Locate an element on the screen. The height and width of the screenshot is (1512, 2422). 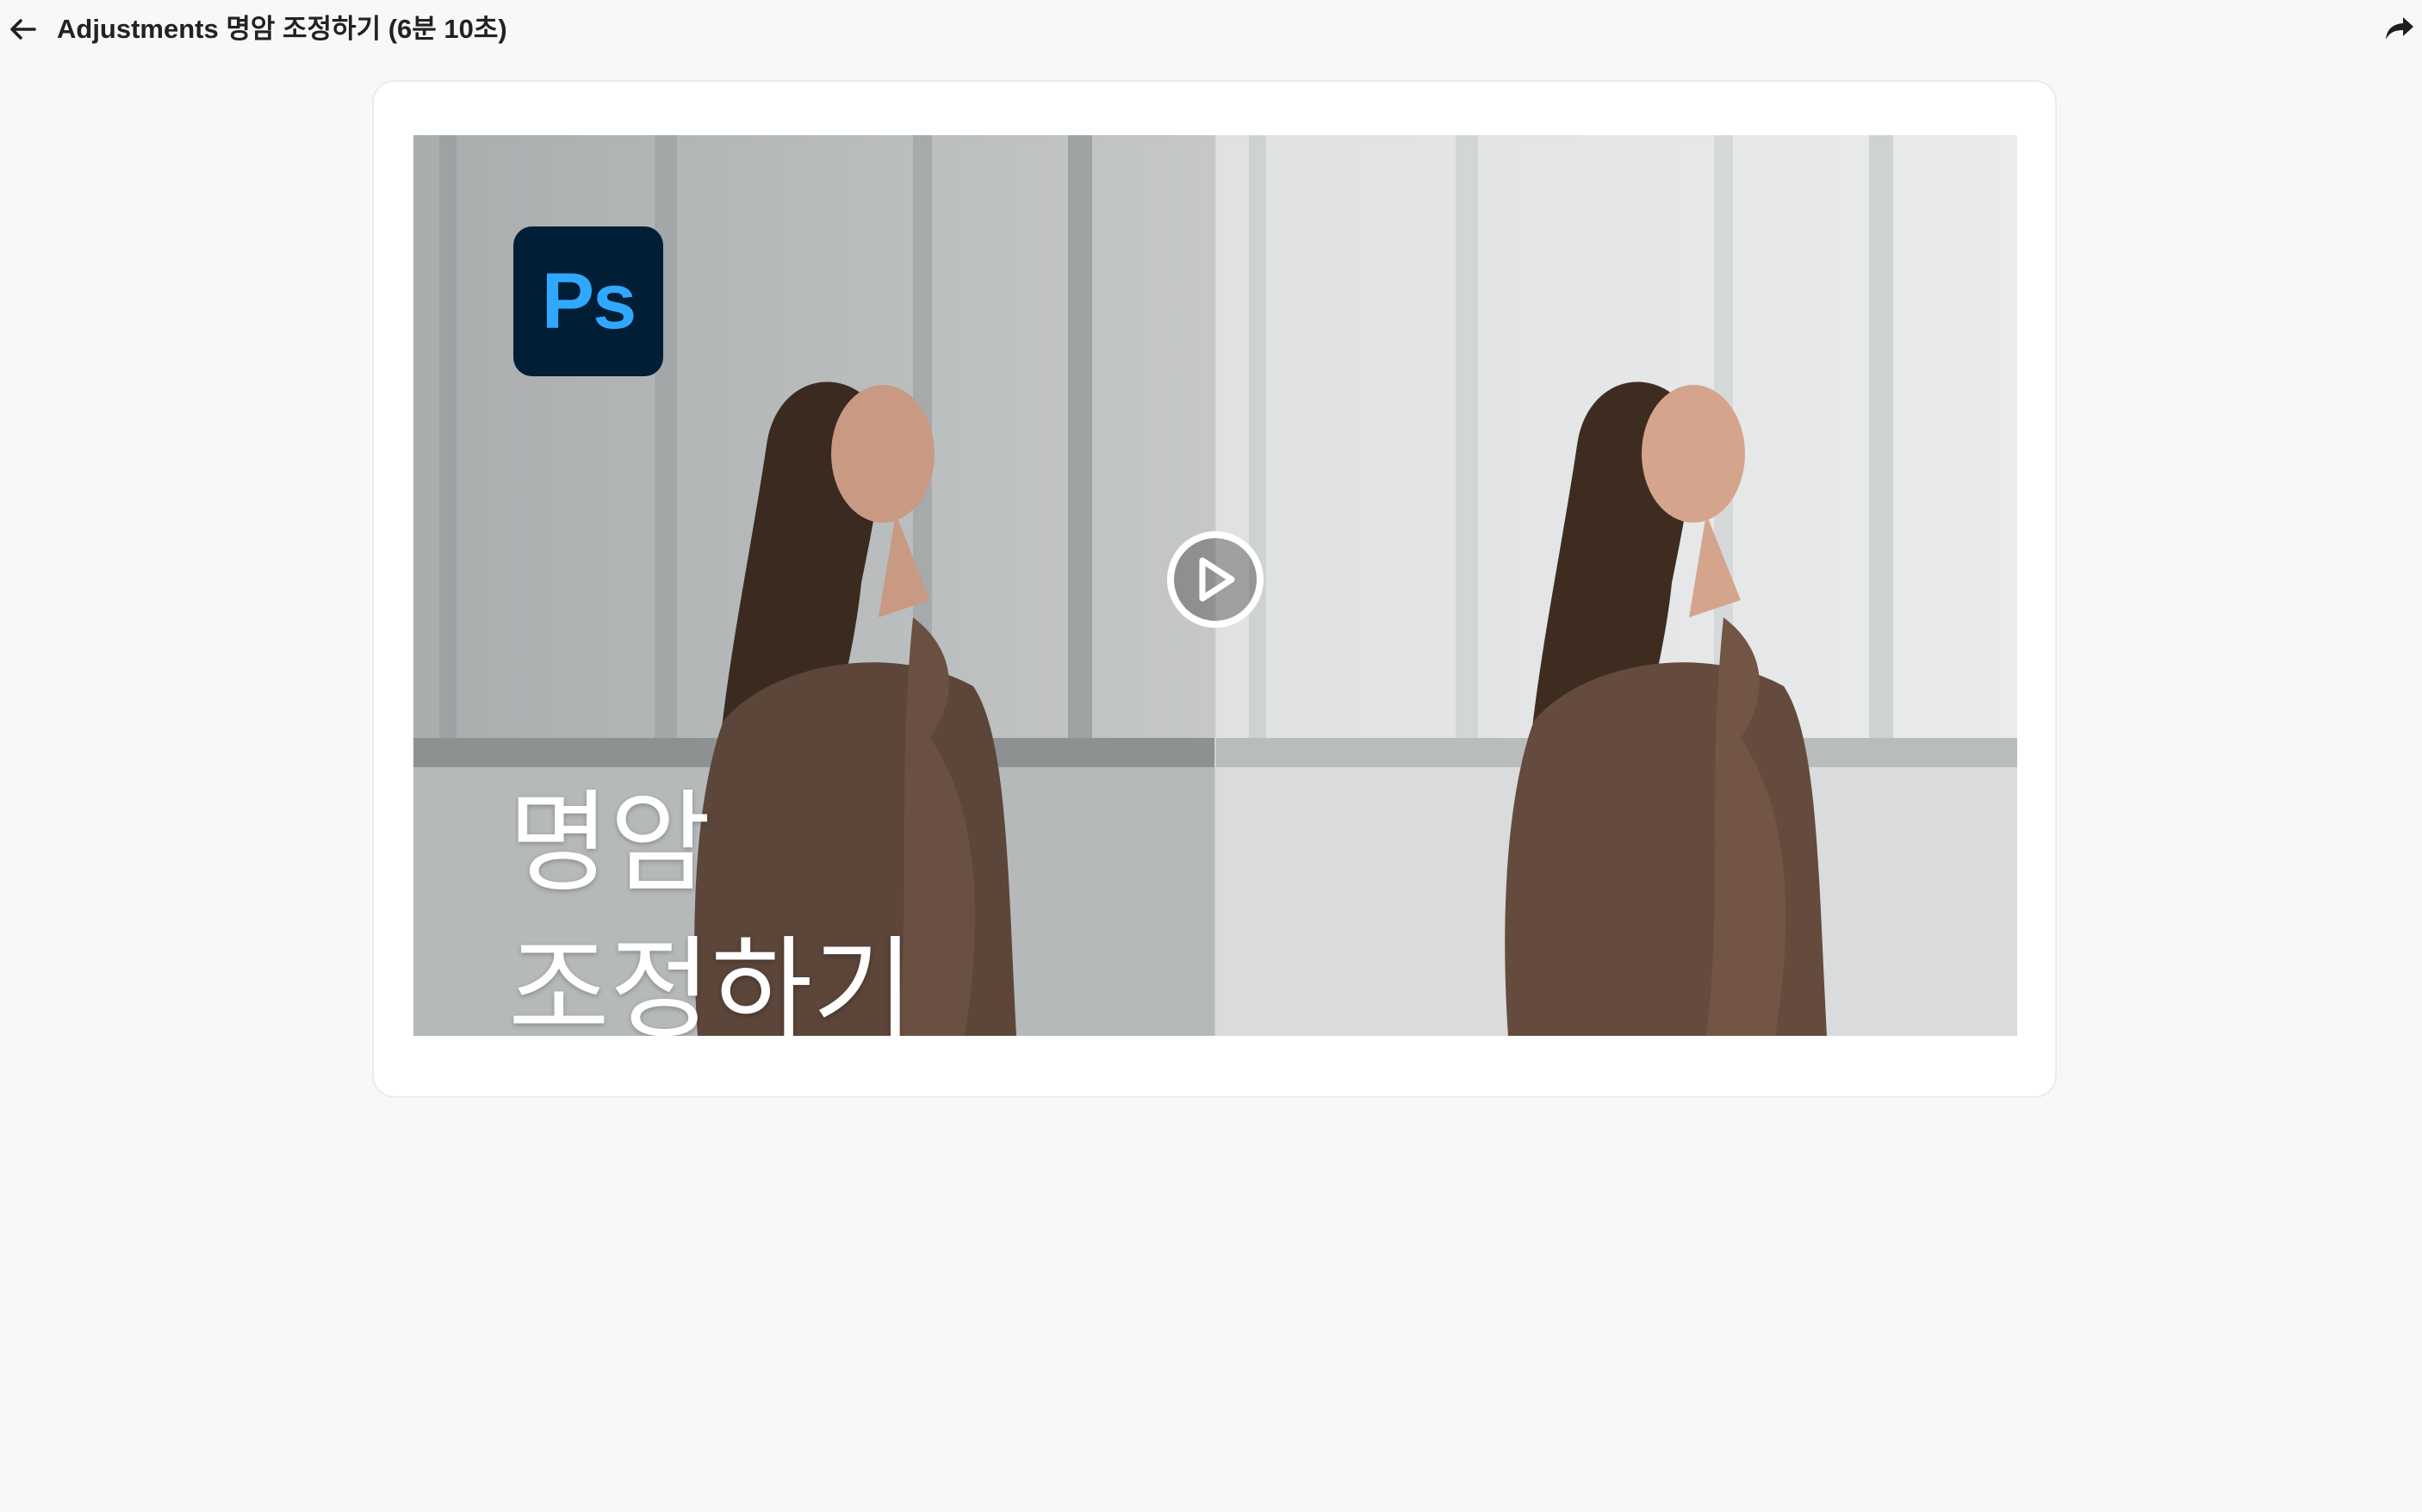
share-button is located at coordinates (2400, 29).